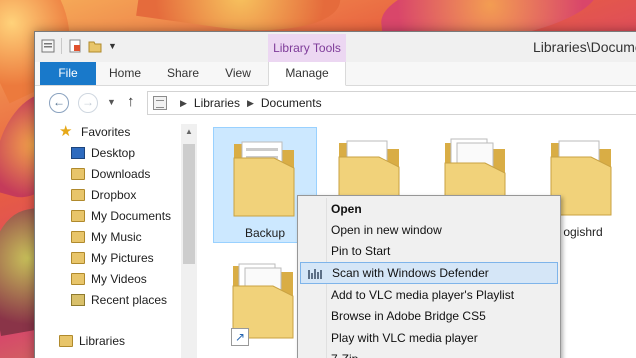 The width and height of the screenshot is (636, 358). I want to click on ribbon-tabs: File Home Share View Manage, so click(335, 74).